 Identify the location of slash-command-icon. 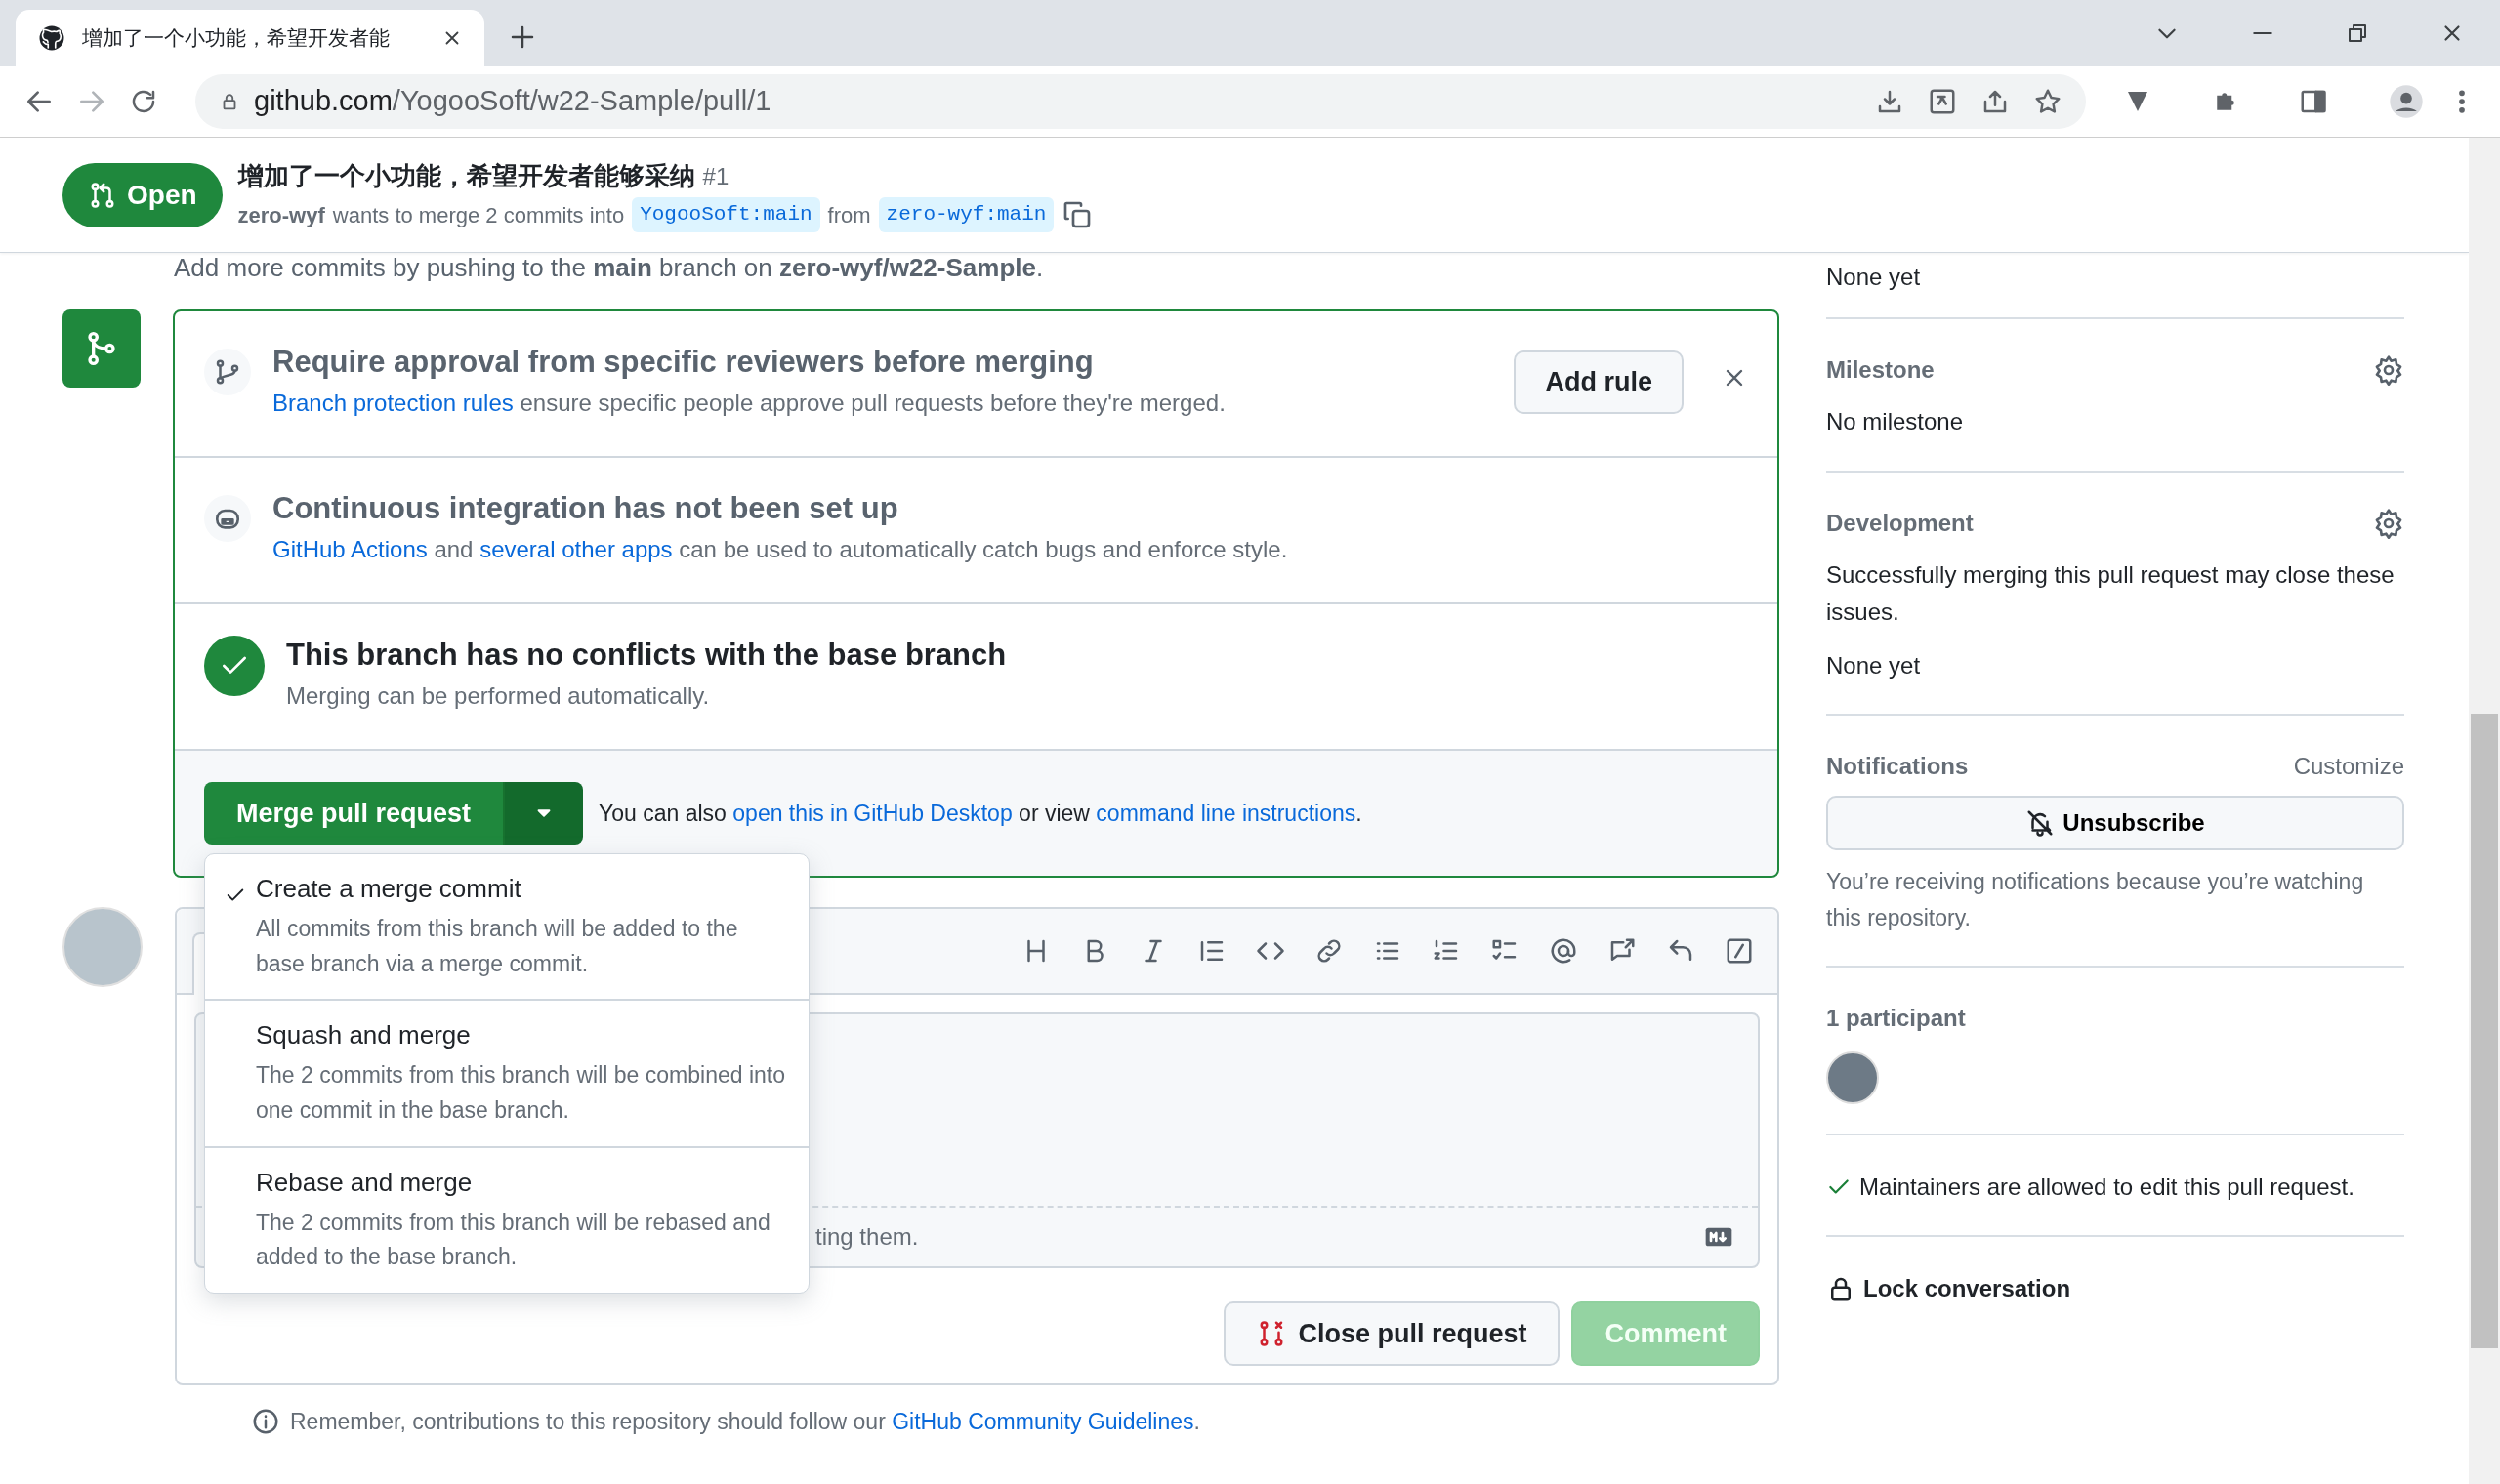
(1739, 951).